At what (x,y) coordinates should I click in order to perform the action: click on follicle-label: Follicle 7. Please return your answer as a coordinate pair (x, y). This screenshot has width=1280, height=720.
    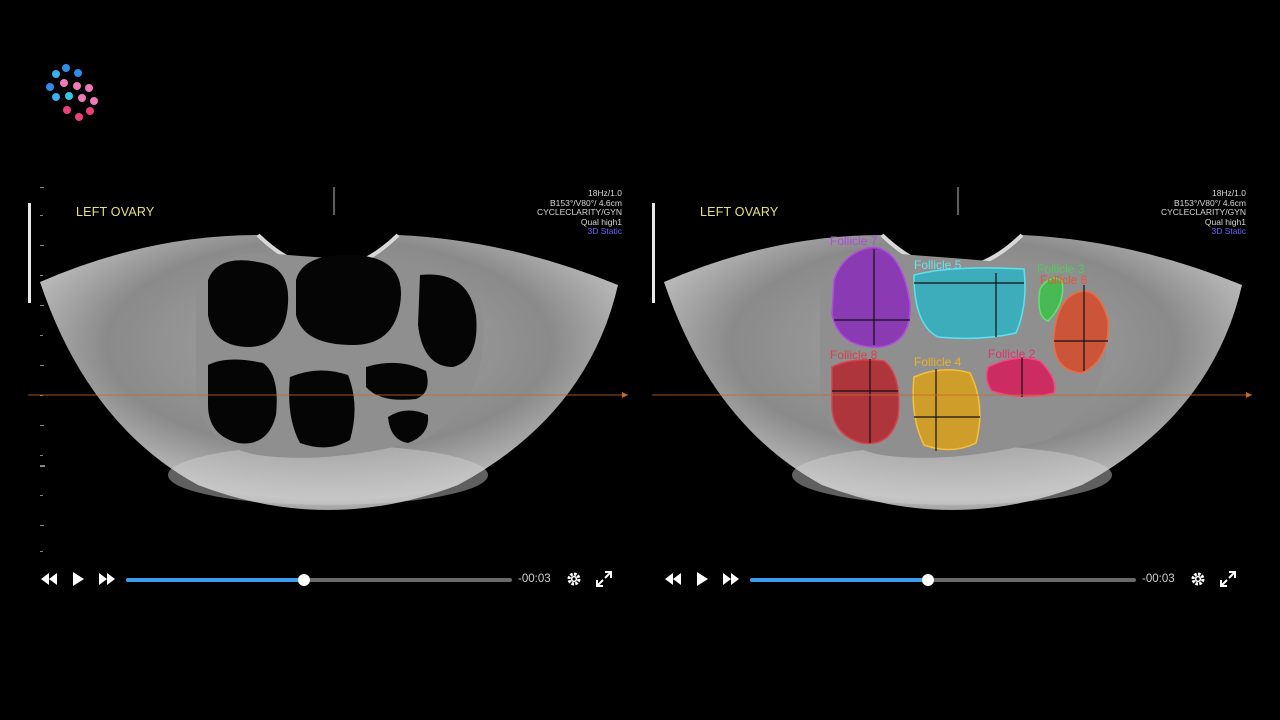
    Looking at the image, I should click on (854, 241).